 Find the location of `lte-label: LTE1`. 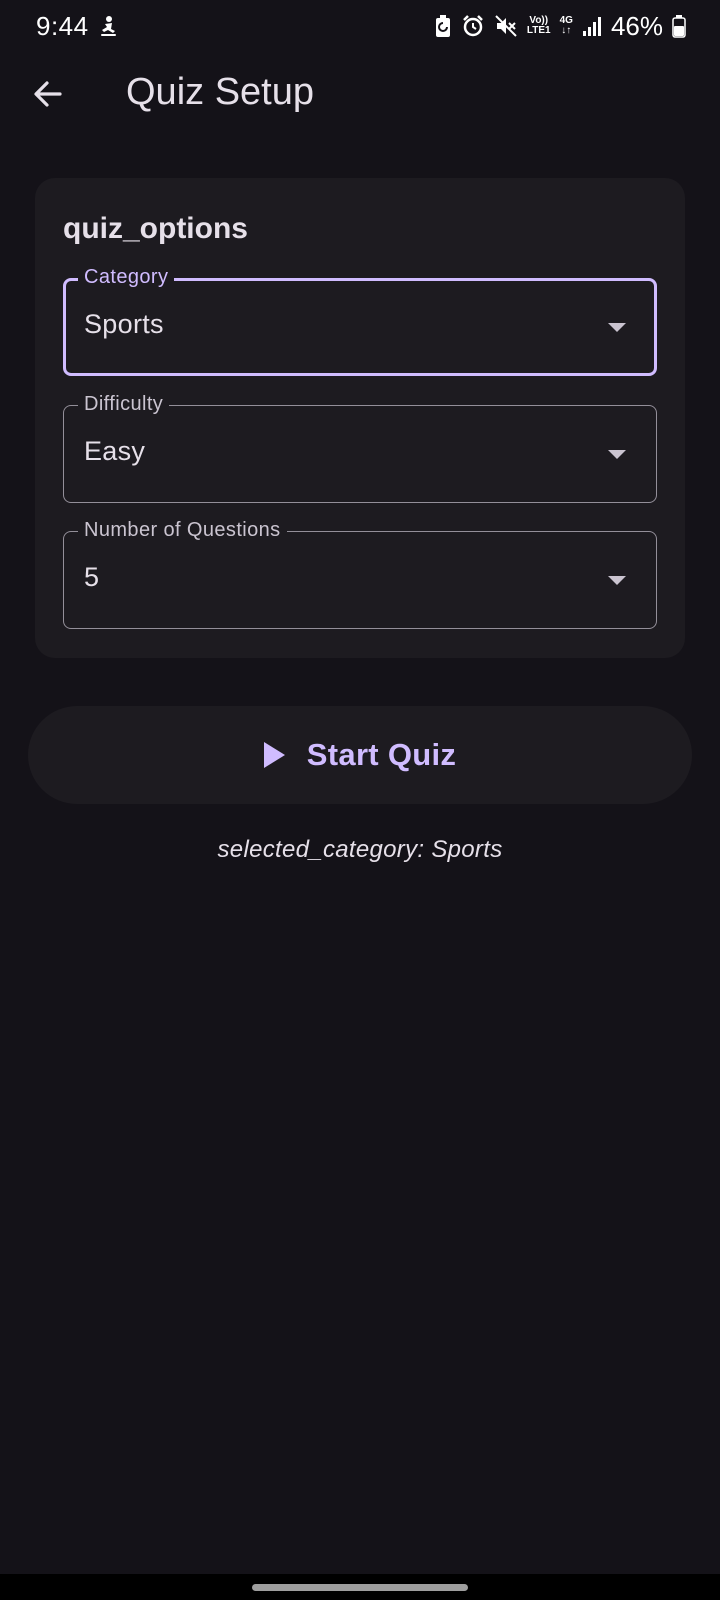

lte-label: LTE1 is located at coordinates (538, 30).